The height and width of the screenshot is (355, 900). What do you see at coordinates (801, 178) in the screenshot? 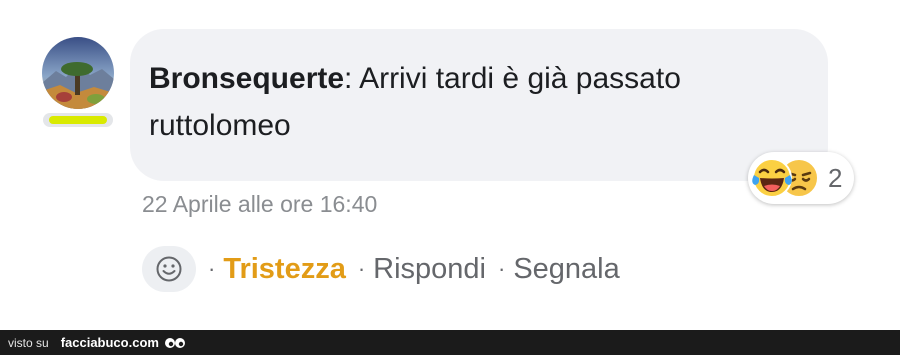
I see `reactions-summary: 2` at bounding box center [801, 178].